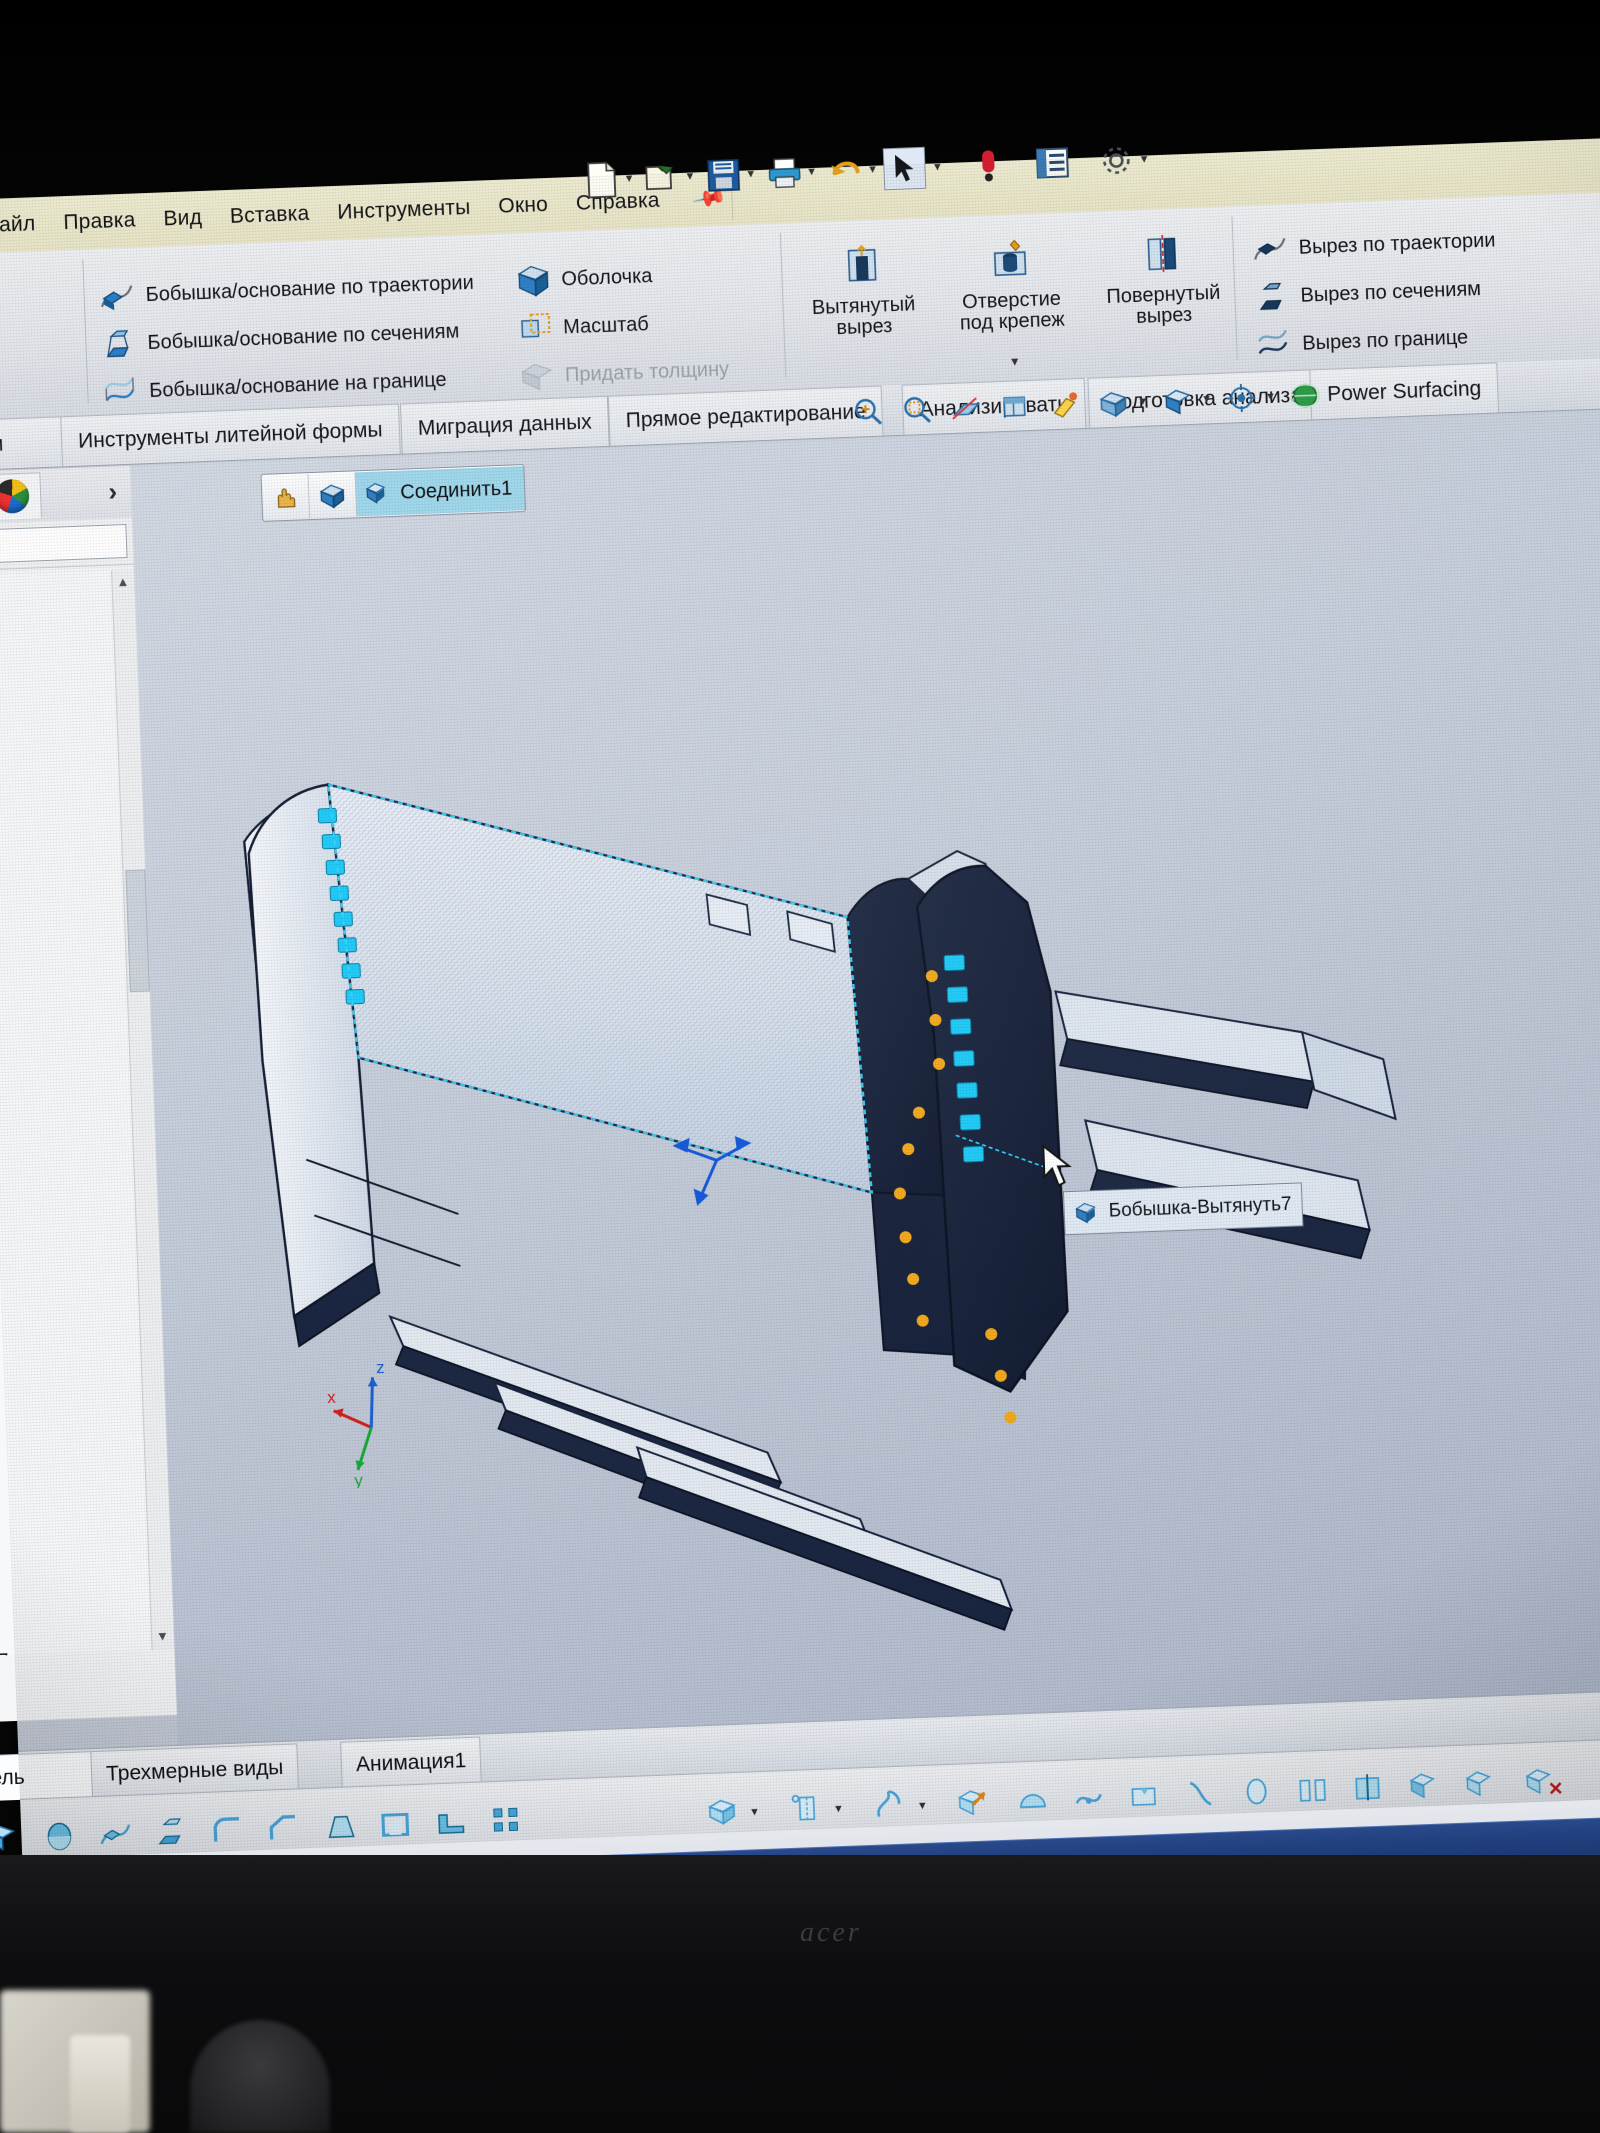 This screenshot has width=1600, height=2133. Describe the element at coordinates (745, 415) in the screenshot. I see `tab-direct-editing: Прямое редактирование` at that location.